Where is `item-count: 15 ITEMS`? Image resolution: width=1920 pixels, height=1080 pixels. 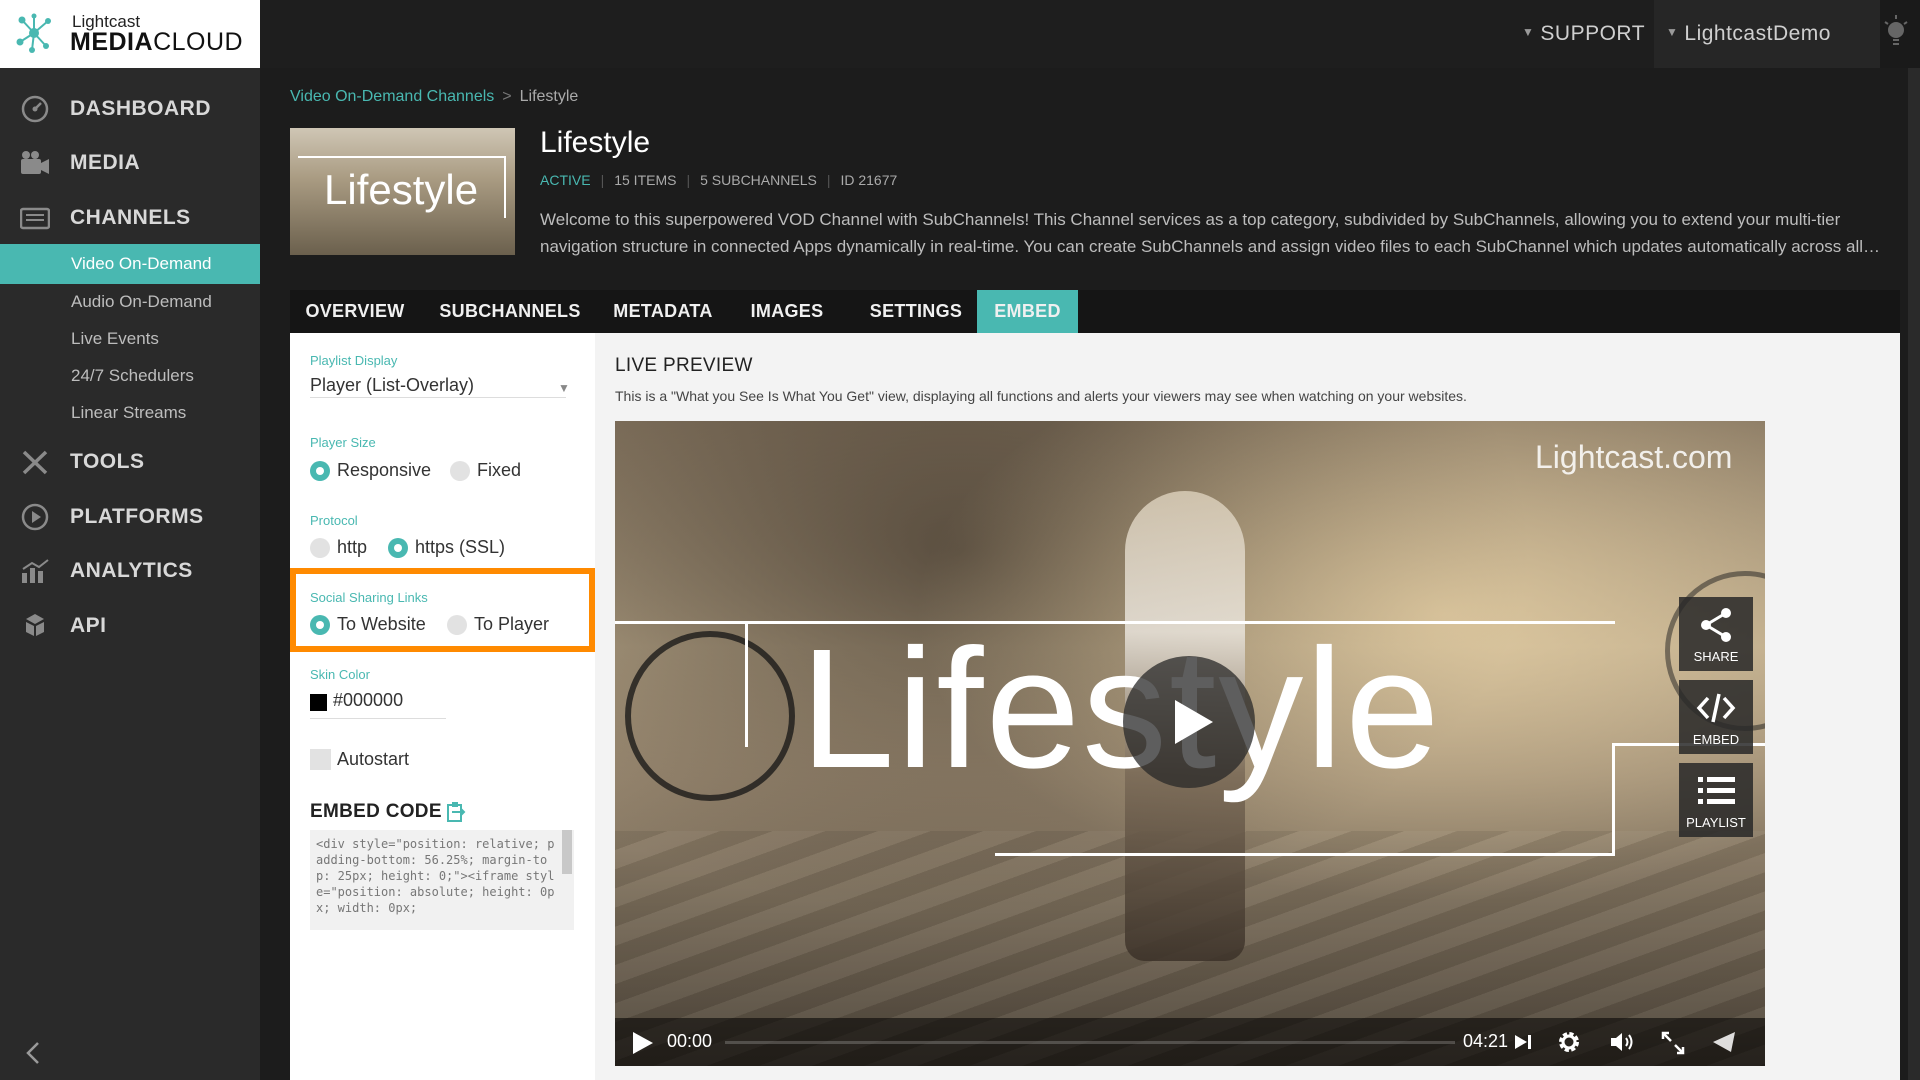 item-count: 15 ITEMS is located at coordinates (645, 180).